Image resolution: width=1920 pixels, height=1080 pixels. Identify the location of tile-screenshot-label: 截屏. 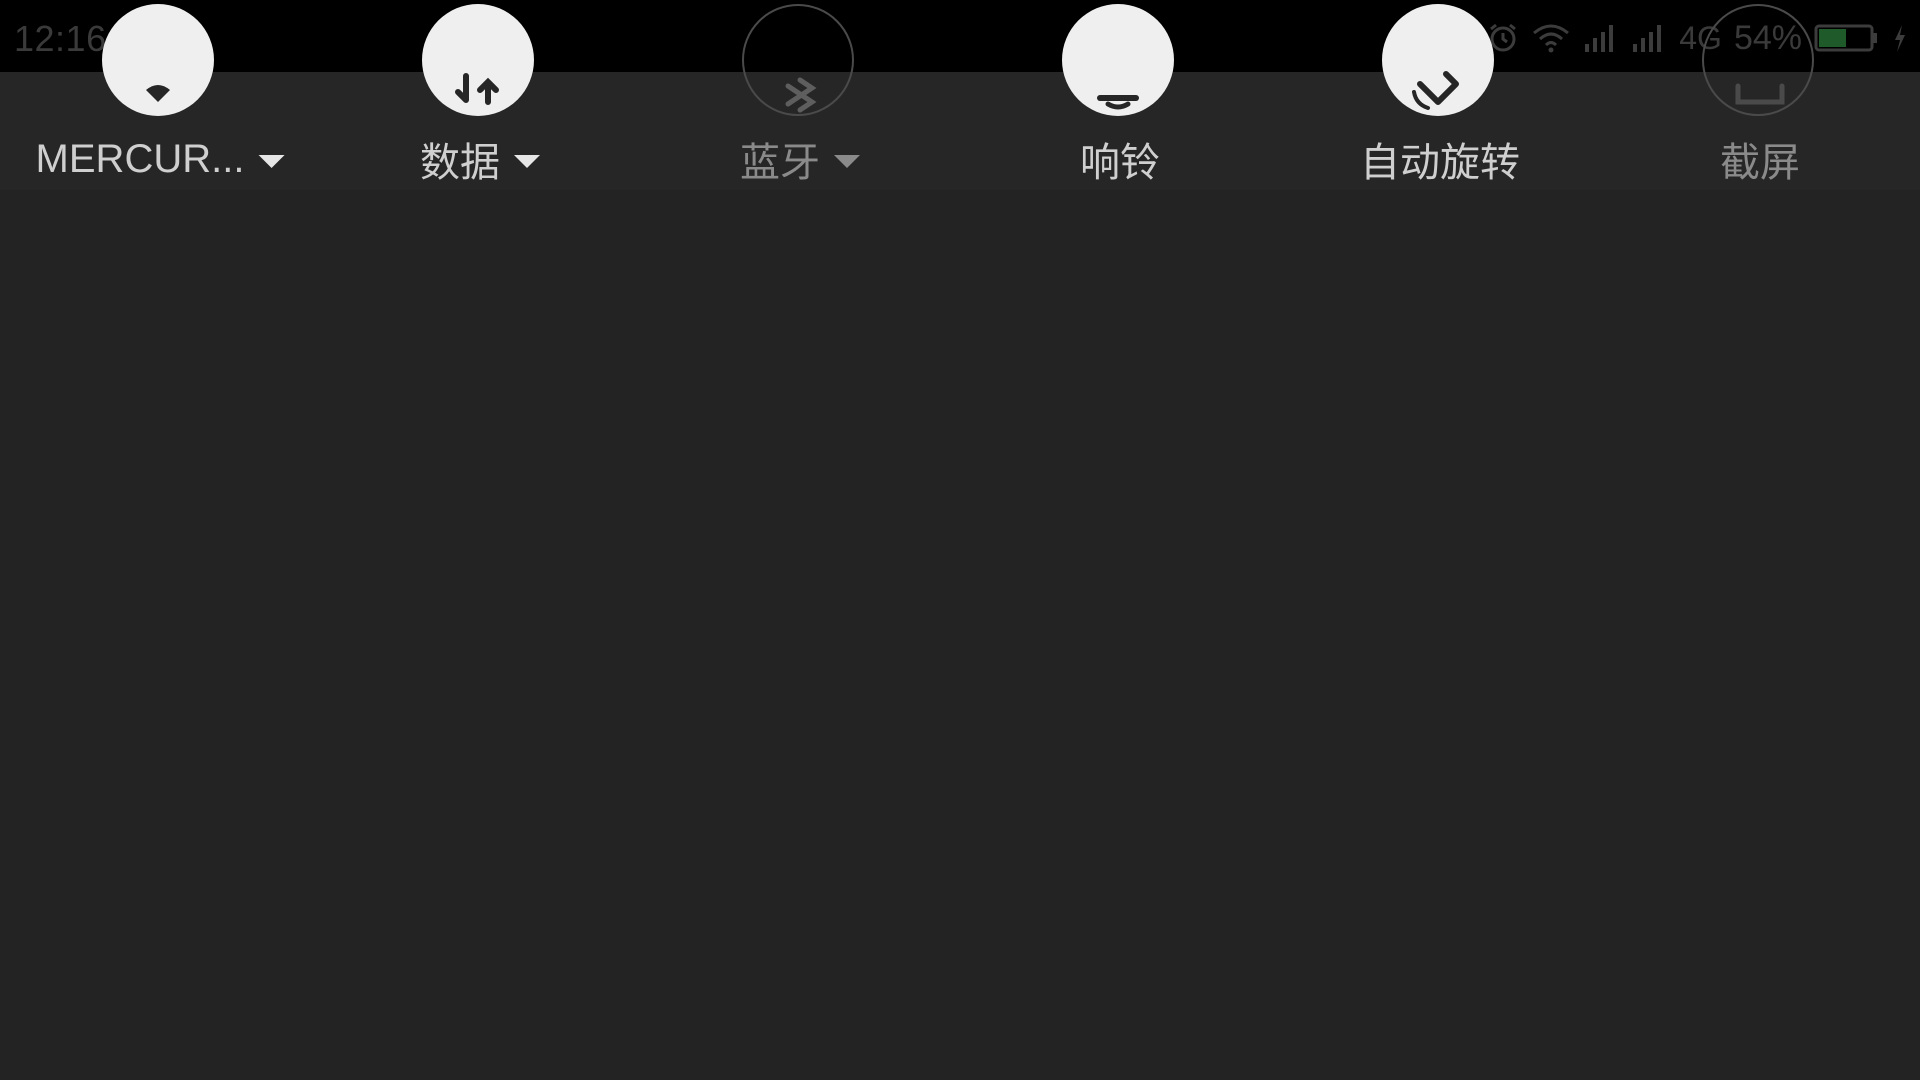
(1760, 160).